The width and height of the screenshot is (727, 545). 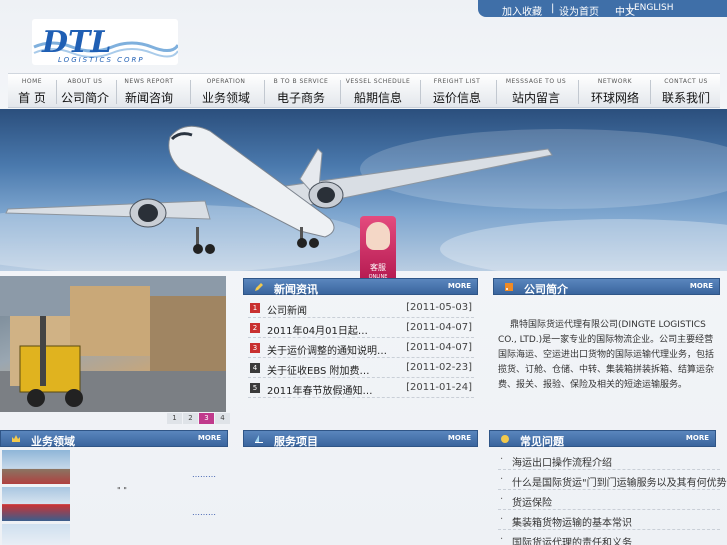 I want to click on nav-freight: FREIGHT LIST 运价信息, so click(x=457, y=91).